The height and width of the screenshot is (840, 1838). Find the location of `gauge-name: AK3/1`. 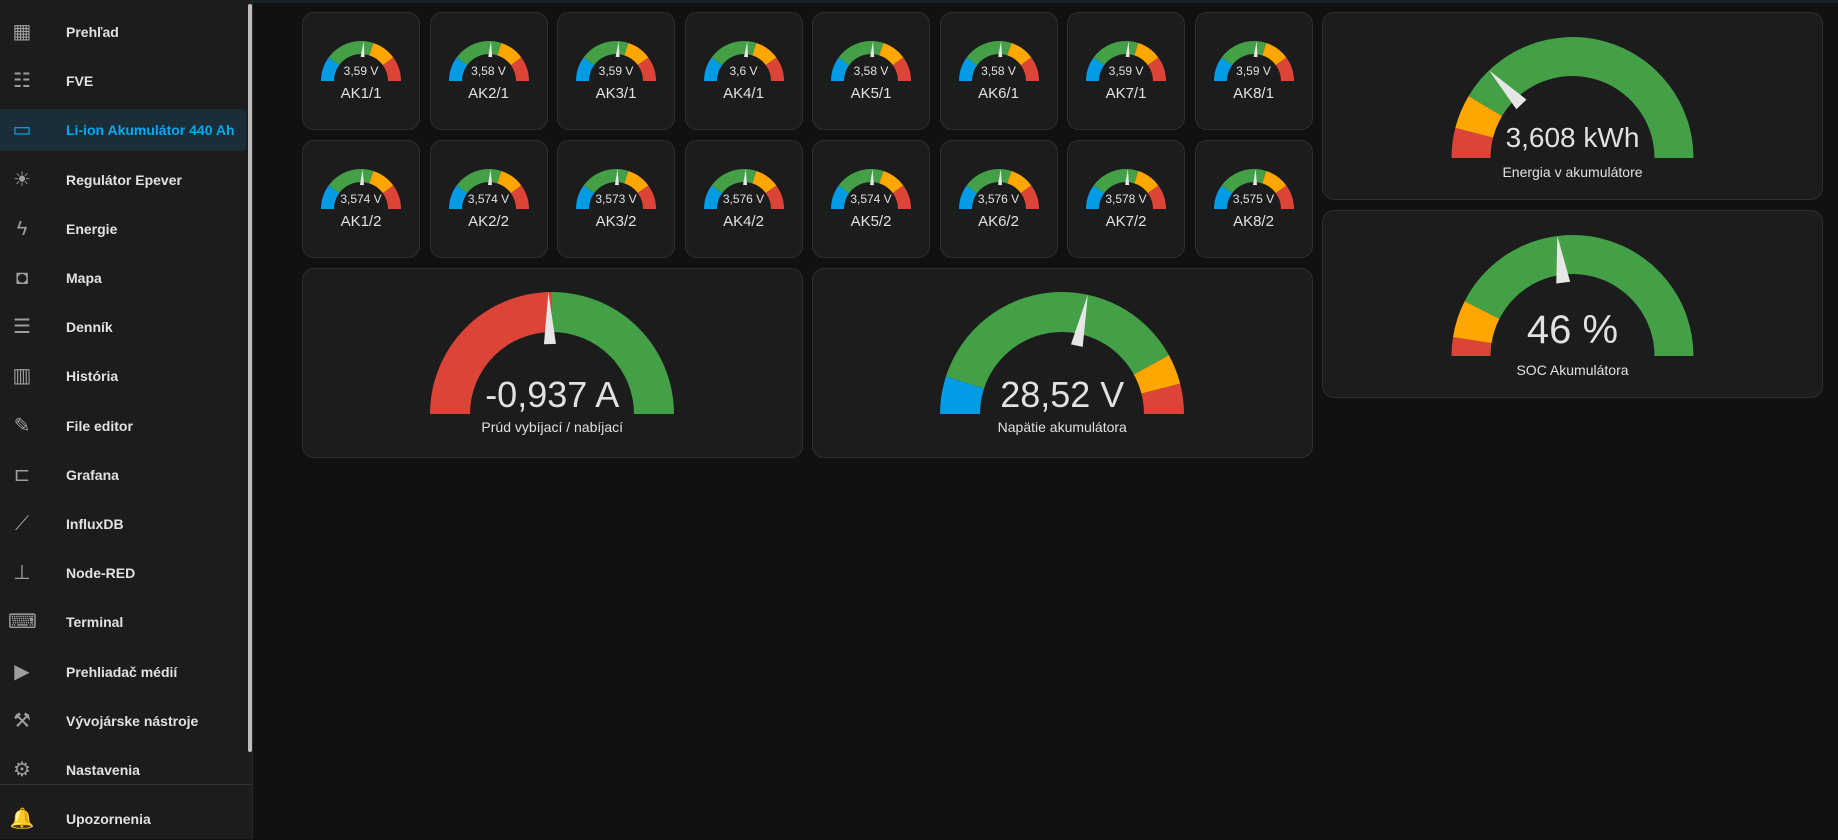

gauge-name: AK3/1 is located at coordinates (616, 93).